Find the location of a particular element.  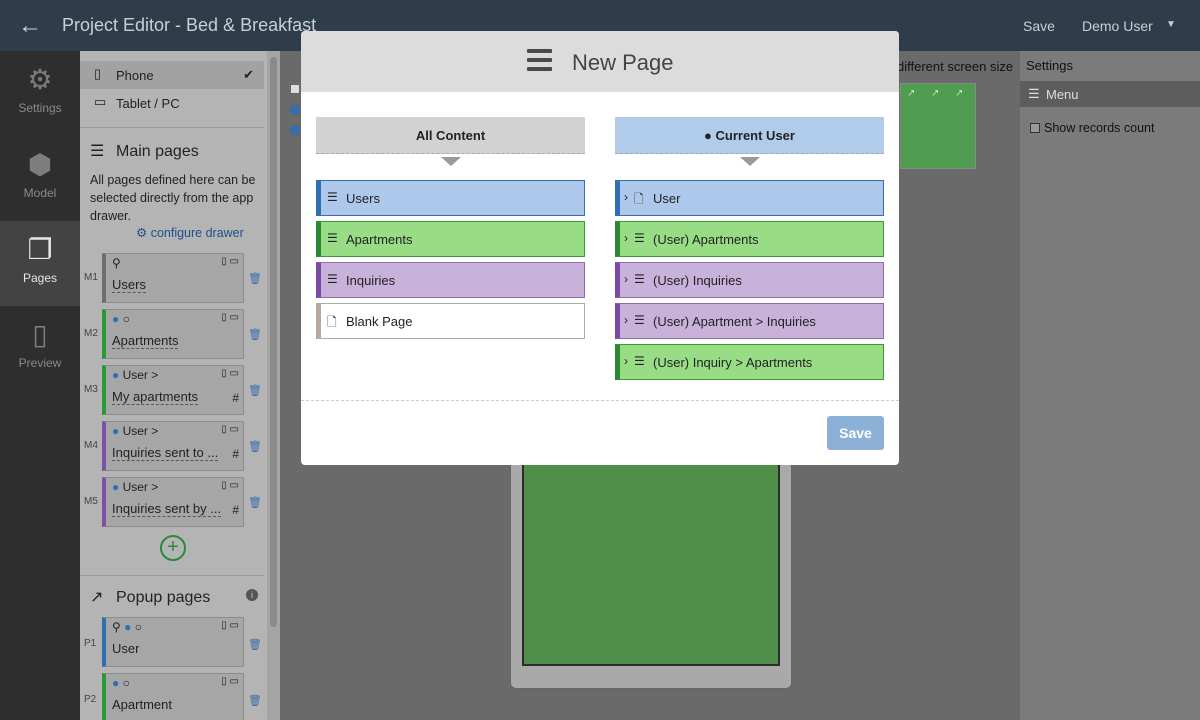

page-card-apartments: ● ○ ▯ ▭ Apartments is located at coordinates (173, 334).